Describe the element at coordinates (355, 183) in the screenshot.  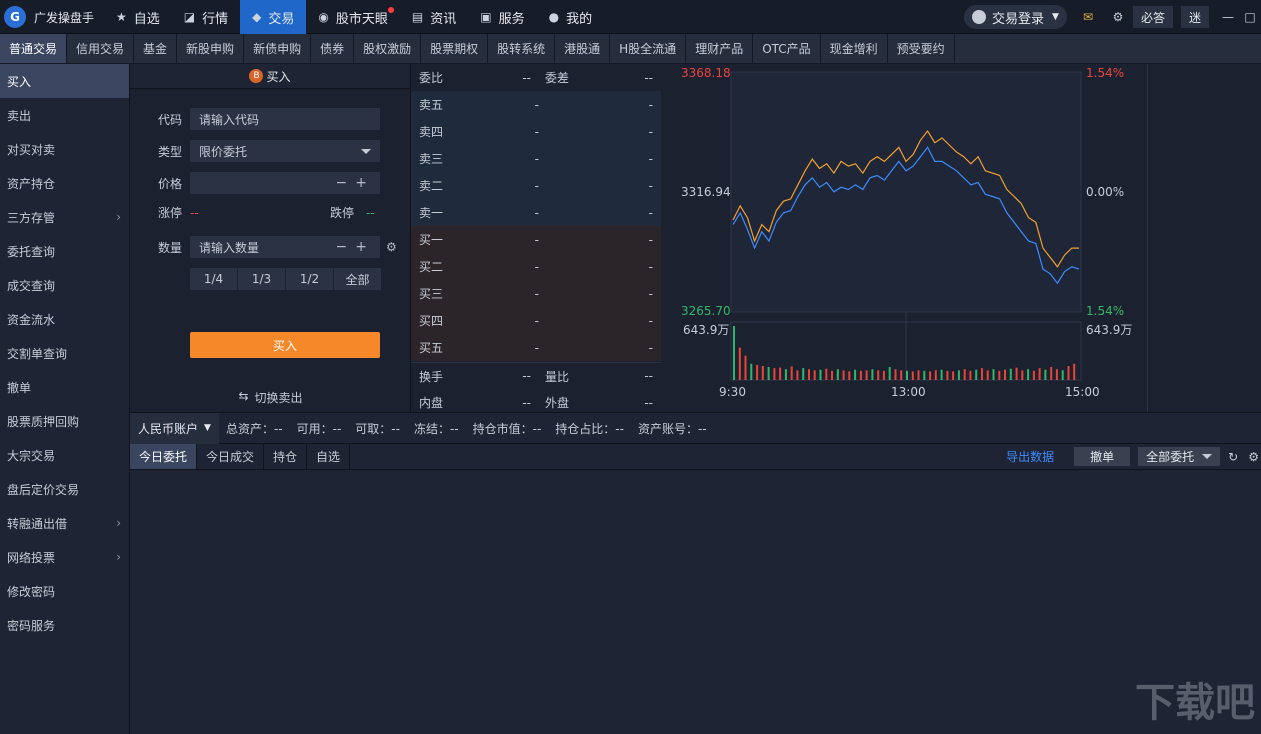
I see `price-stepper-icon: −+` at that location.